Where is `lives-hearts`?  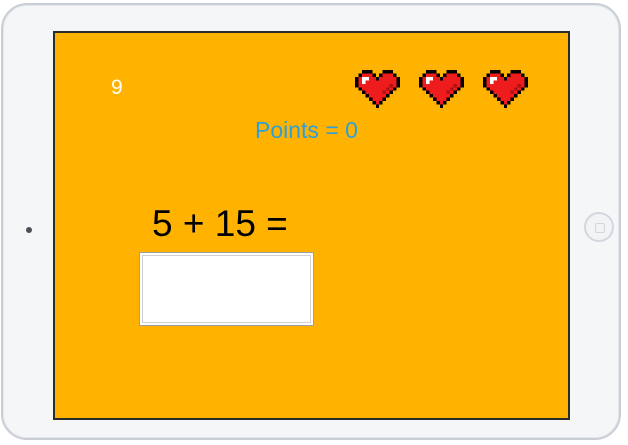
lives-hearts is located at coordinates (441, 89).